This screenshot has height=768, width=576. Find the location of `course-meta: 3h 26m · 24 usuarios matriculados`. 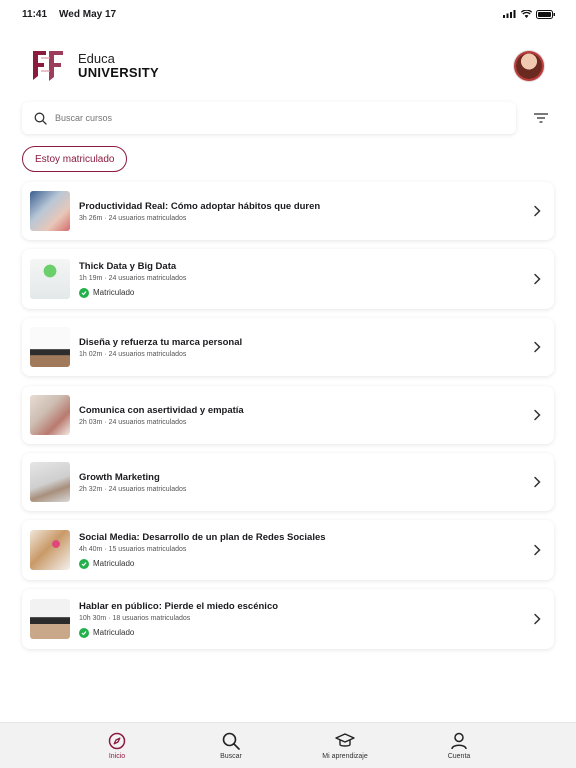

course-meta: 3h 26m · 24 usuarios matriculados is located at coordinates (133, 218).